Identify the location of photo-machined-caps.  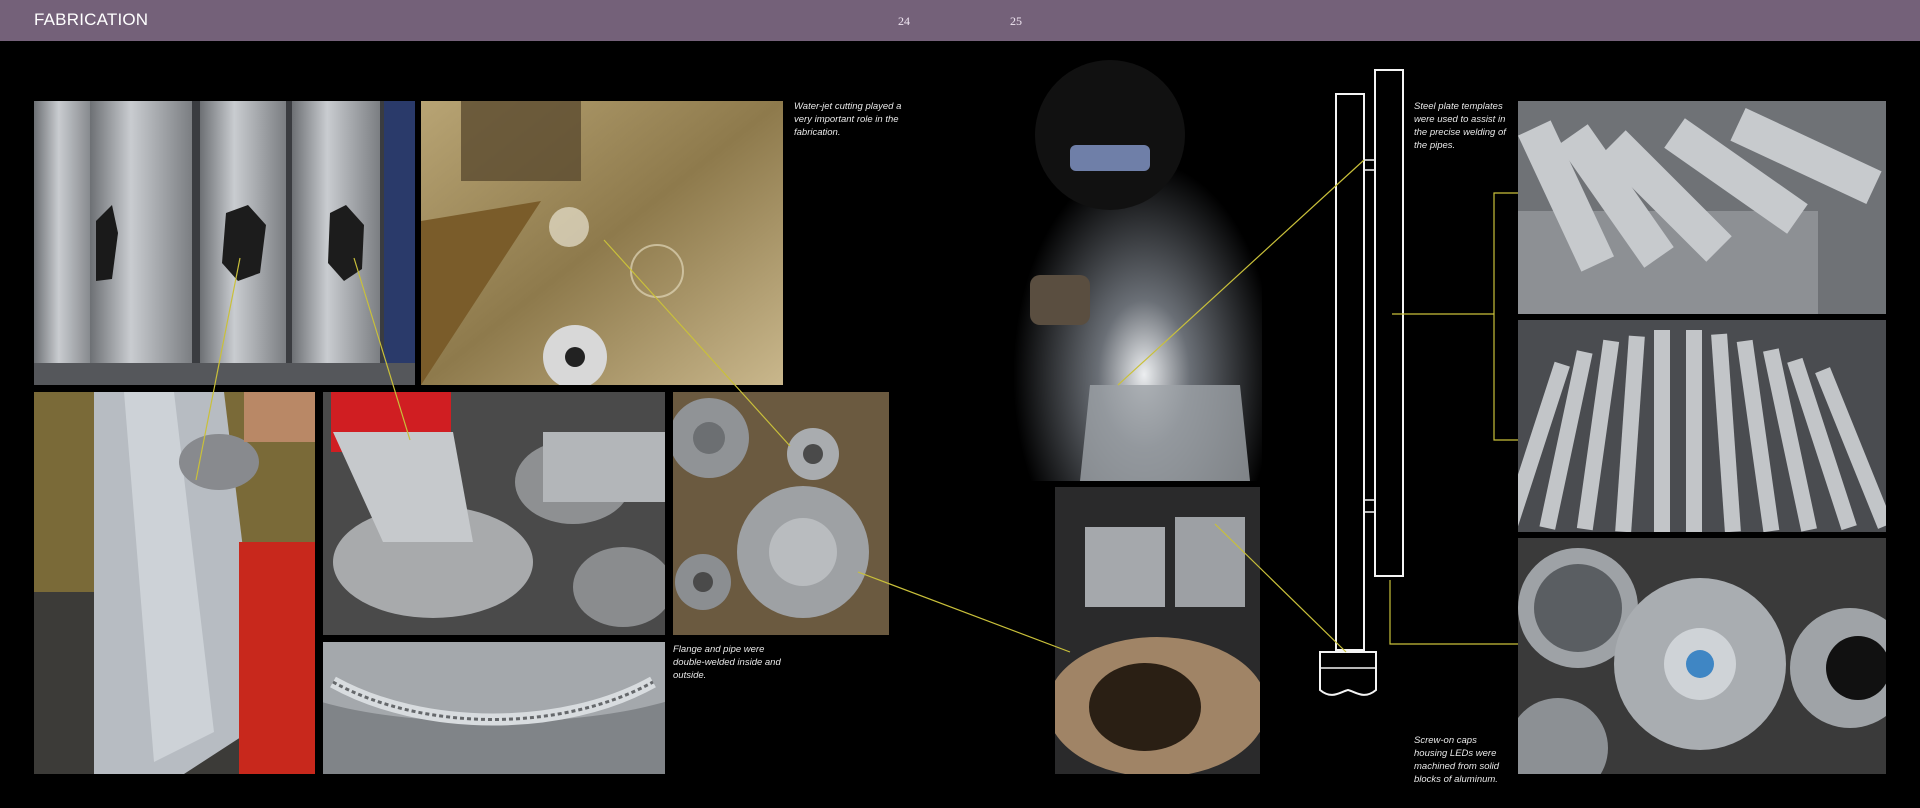
(1157, 630).